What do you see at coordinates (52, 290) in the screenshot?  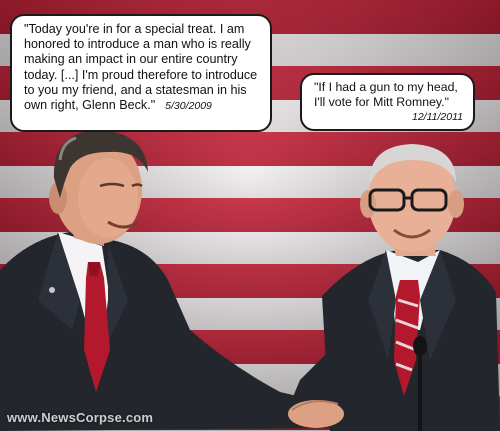 I see `flag-pin` at bounding box center [52, 290].